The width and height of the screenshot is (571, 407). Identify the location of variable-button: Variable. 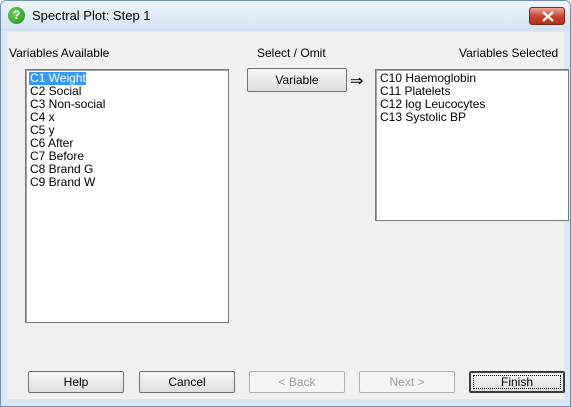
(297, 80).